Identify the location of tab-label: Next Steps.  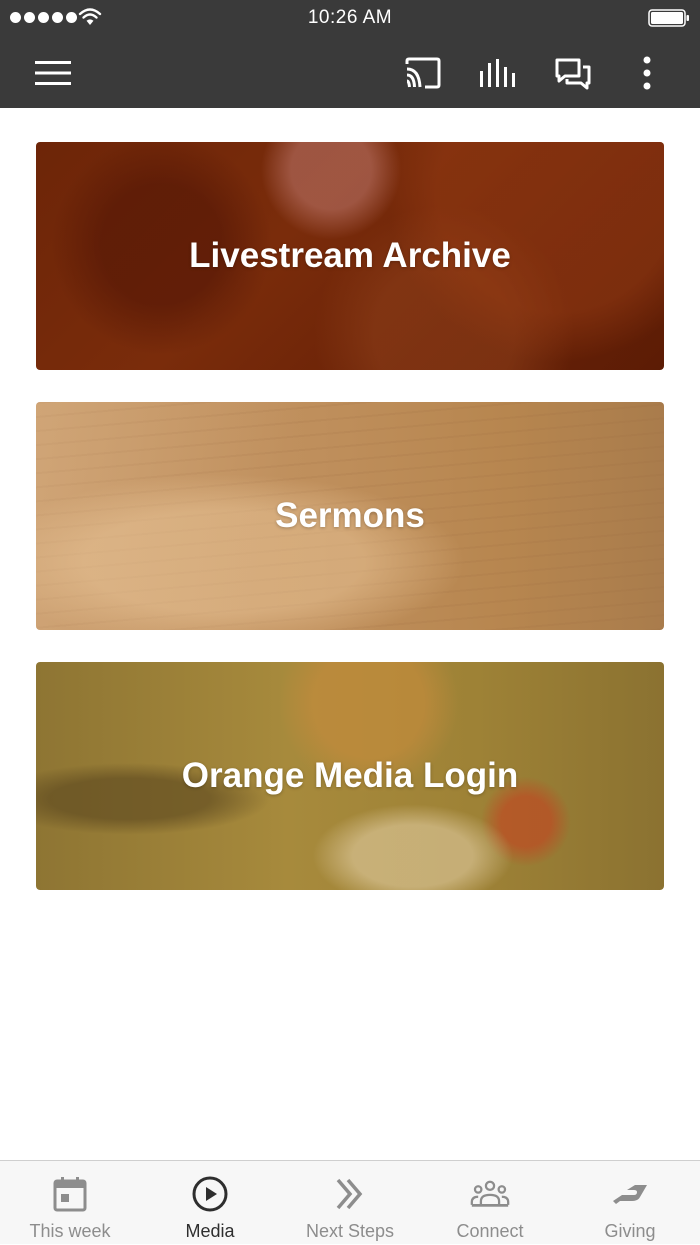
(350, 1231).